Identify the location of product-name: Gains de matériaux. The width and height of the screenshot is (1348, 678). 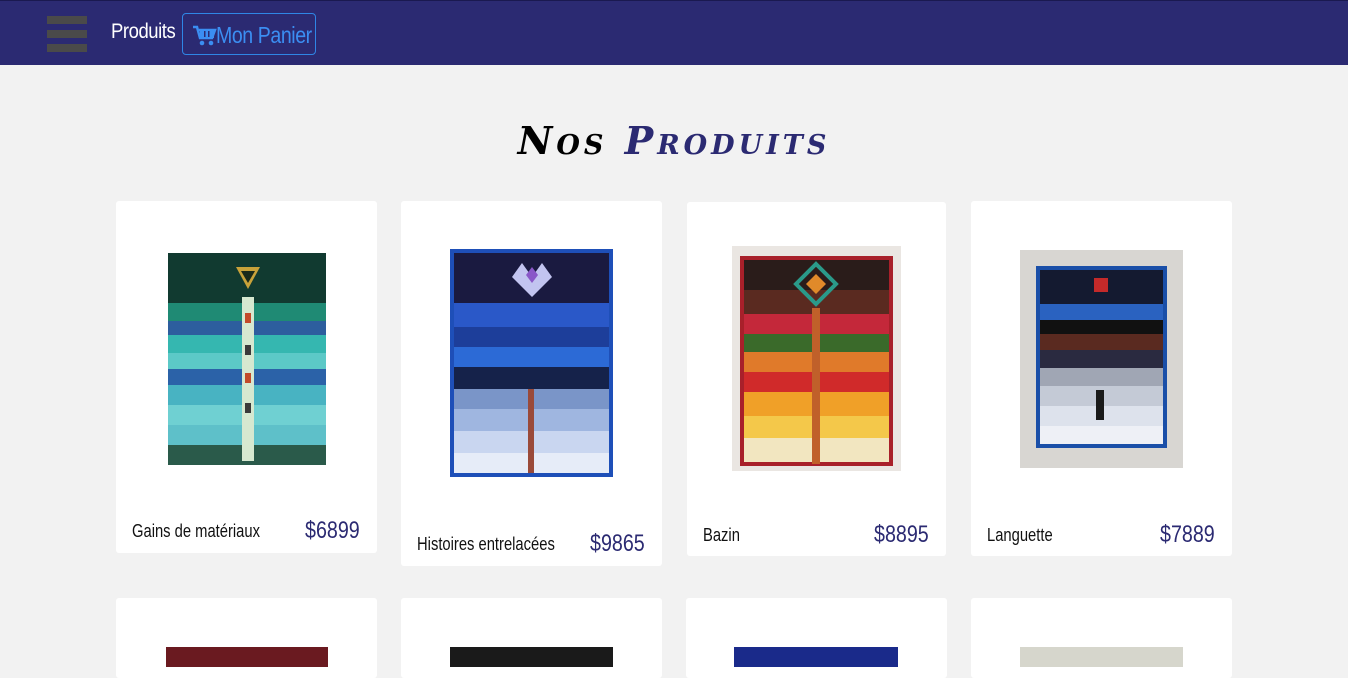
(196, 531).